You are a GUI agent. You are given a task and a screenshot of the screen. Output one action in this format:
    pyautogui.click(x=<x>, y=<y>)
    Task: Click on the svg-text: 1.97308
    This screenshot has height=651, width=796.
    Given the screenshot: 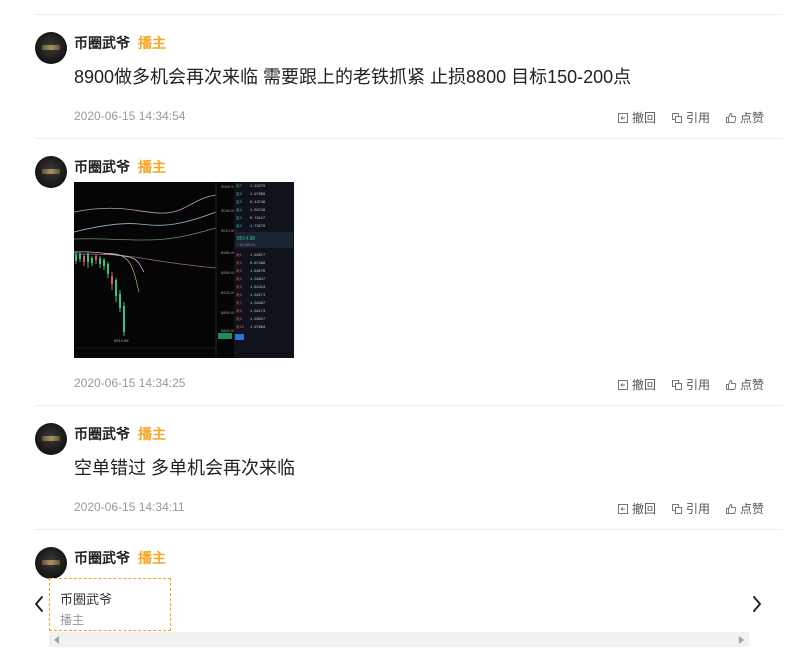 What is the action you would take?
    pyautogui.click(x=257, y=195)
    